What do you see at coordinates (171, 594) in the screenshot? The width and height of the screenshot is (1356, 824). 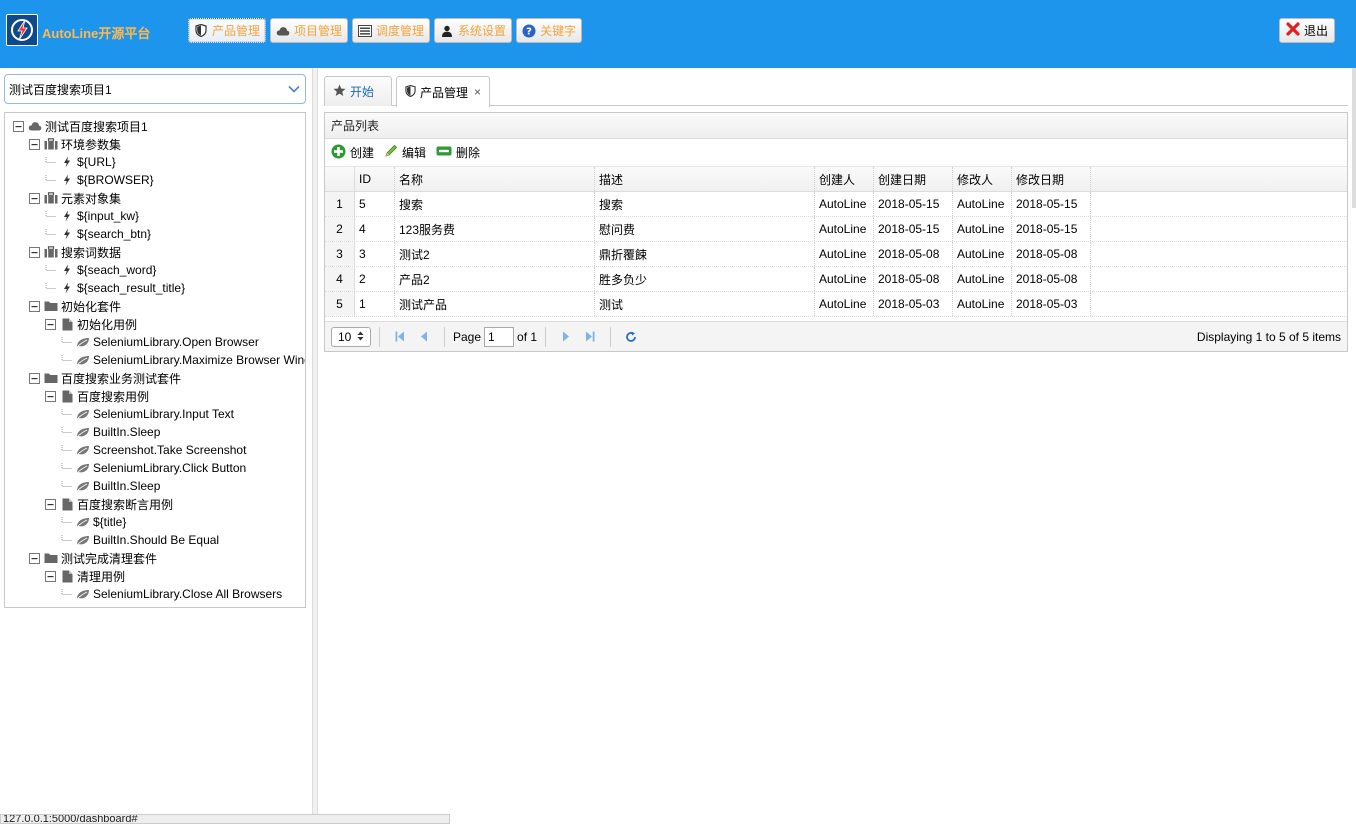 I see `tree-node: SeleniumLibrary.Close All Browsers` at bounding box center [171, 594].